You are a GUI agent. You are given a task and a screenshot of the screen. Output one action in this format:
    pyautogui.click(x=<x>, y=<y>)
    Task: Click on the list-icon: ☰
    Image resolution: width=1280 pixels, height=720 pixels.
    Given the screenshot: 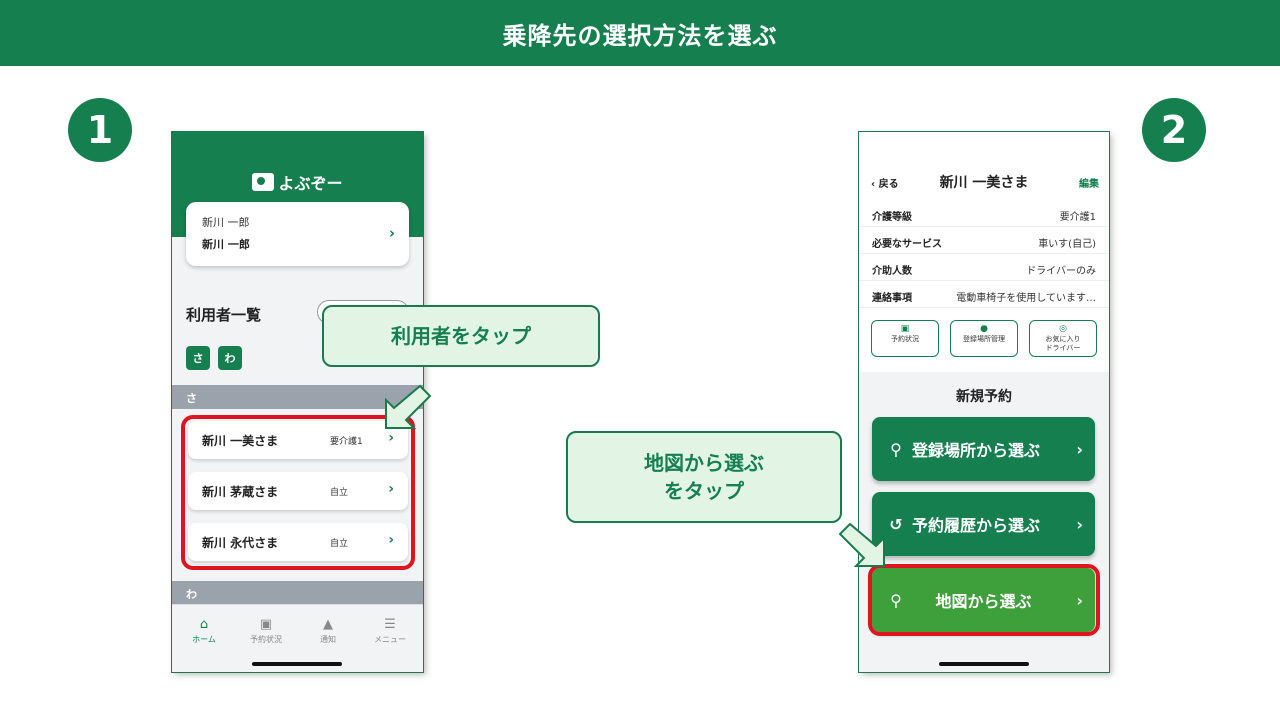 What is the action you would take?
    pyautogui.click(x=390, y=624)
    